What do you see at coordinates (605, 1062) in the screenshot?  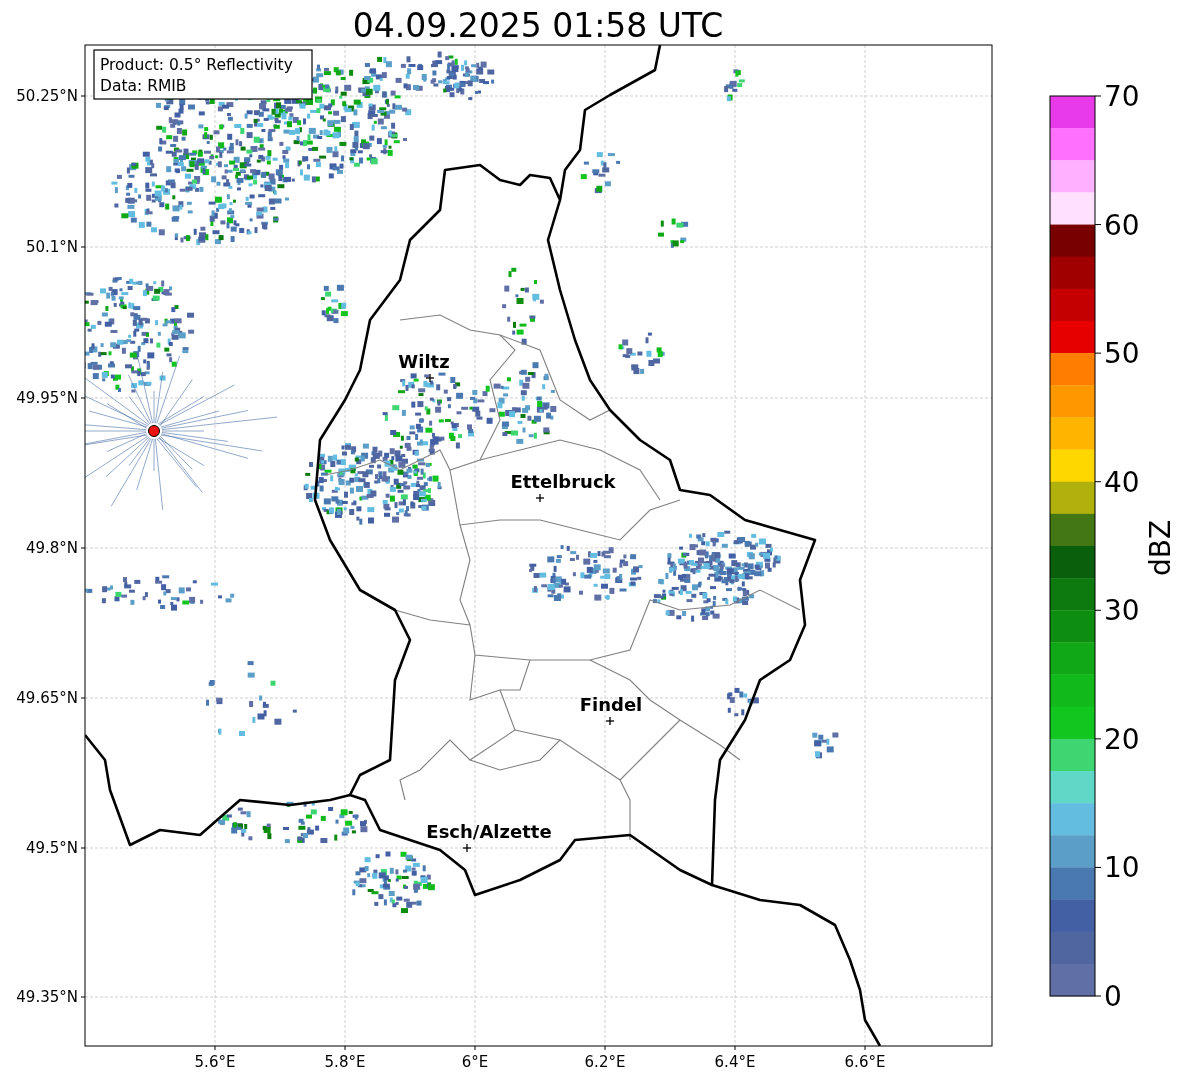 I see `longitude-label: 6.2°E` at bounding box center [605, 1062].